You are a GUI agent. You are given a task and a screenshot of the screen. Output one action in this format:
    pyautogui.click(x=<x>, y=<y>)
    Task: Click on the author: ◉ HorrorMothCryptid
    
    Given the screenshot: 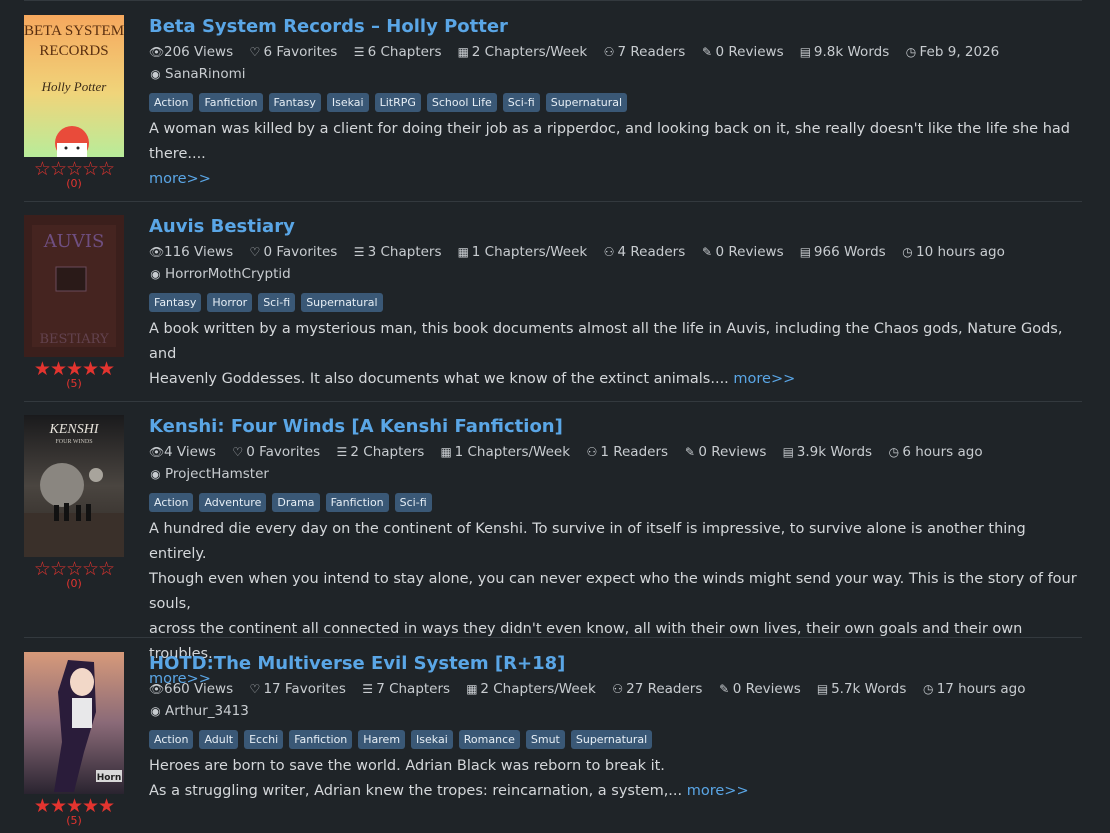 What is the action you would take?
    pyautogui.click(x=616, y=274)
    